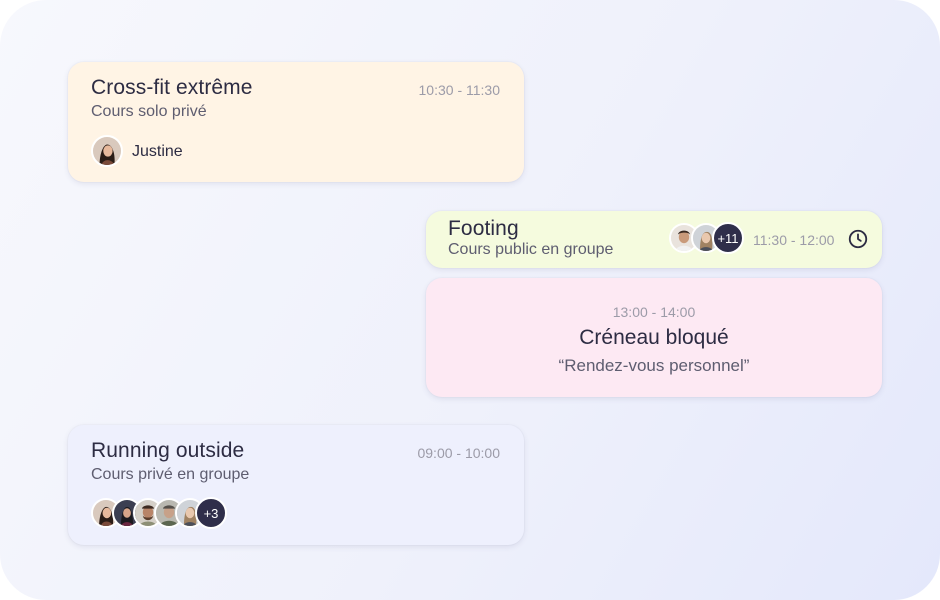 This screenshot has height=600, width=940. Describe the element at coordinates (170, 474) in the screenshot. I see `event-subtitle: Cours privé en groupe` at that location.